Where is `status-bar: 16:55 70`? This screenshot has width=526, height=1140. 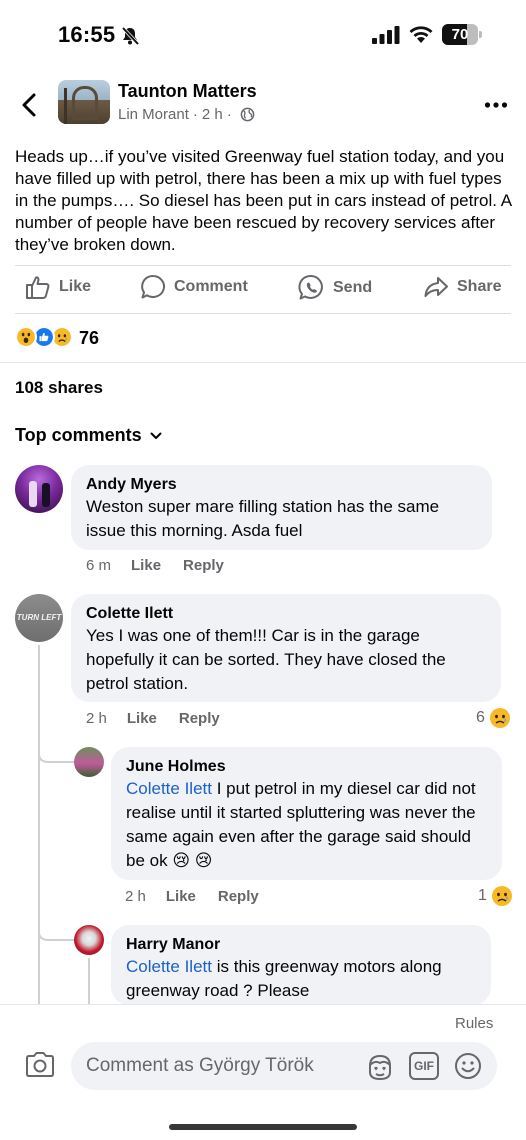
status-bar: 16:55 70 is located at coordinates (263, 35).